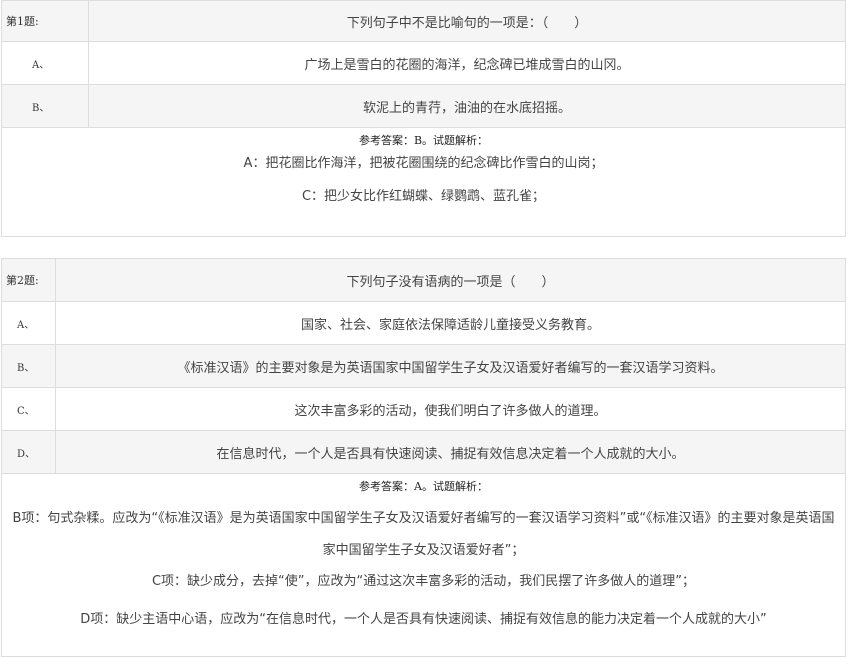 The height and width of the screenshot is (658, 848). What do you see at coordinates (28, 452) in the screenshot?
I see `option-label-d: D、` at bounding box center [28, 452].